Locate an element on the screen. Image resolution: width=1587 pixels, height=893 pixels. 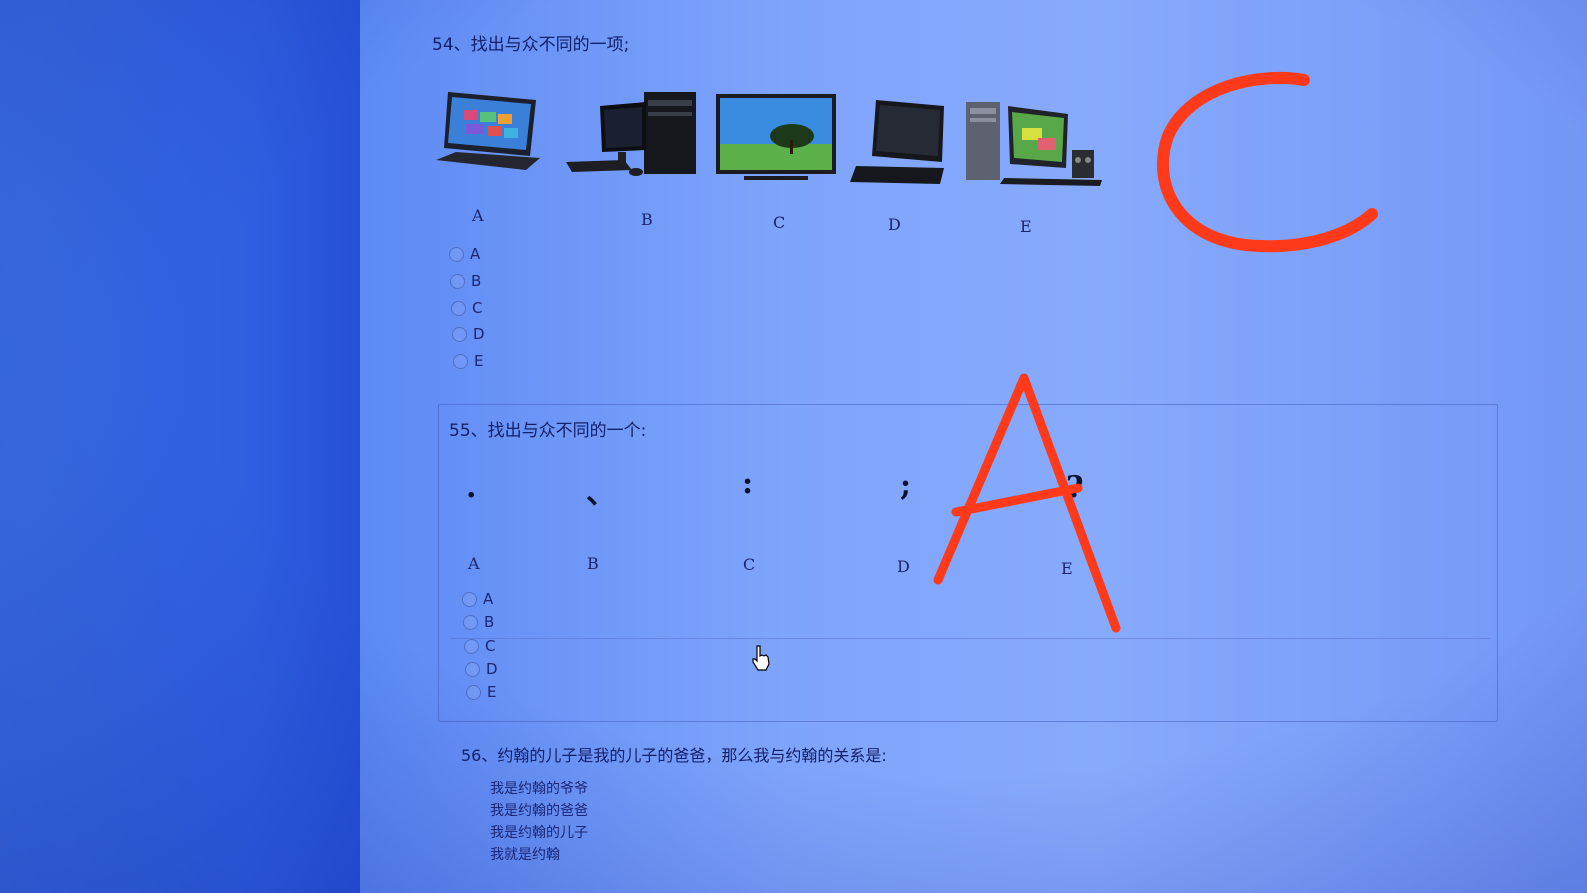
q55-option-e: E is located at coordinates (481, 692).